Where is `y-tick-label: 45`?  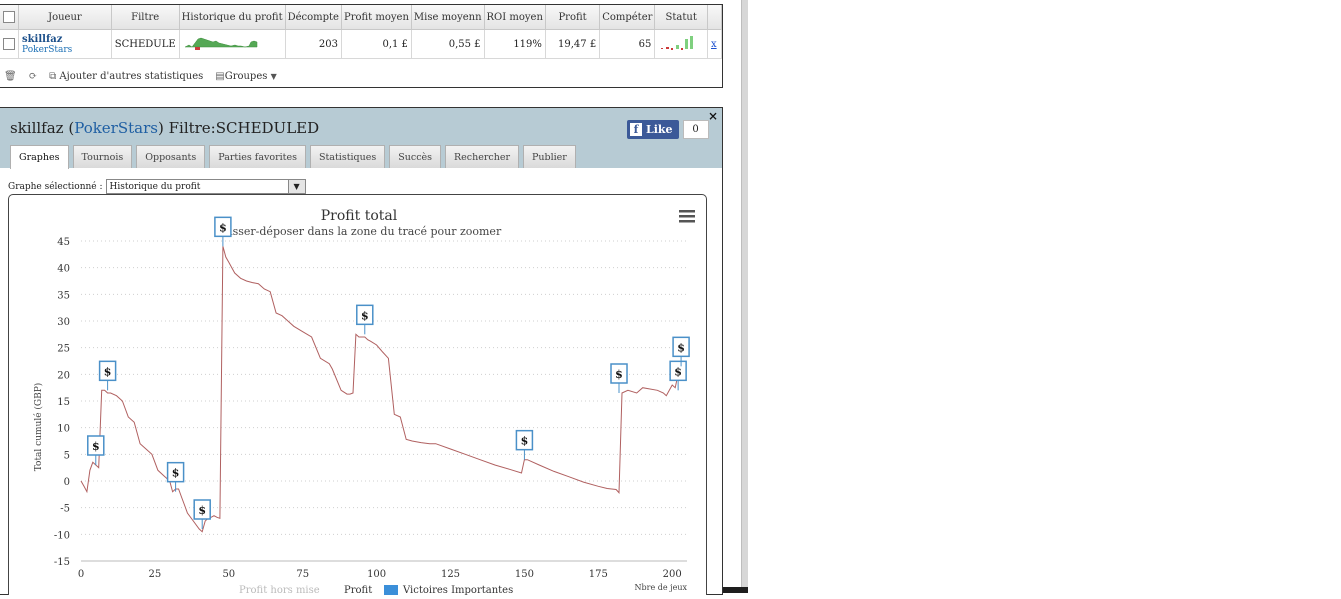
y-tick-label: 45 is located at coordinates (63, 242).